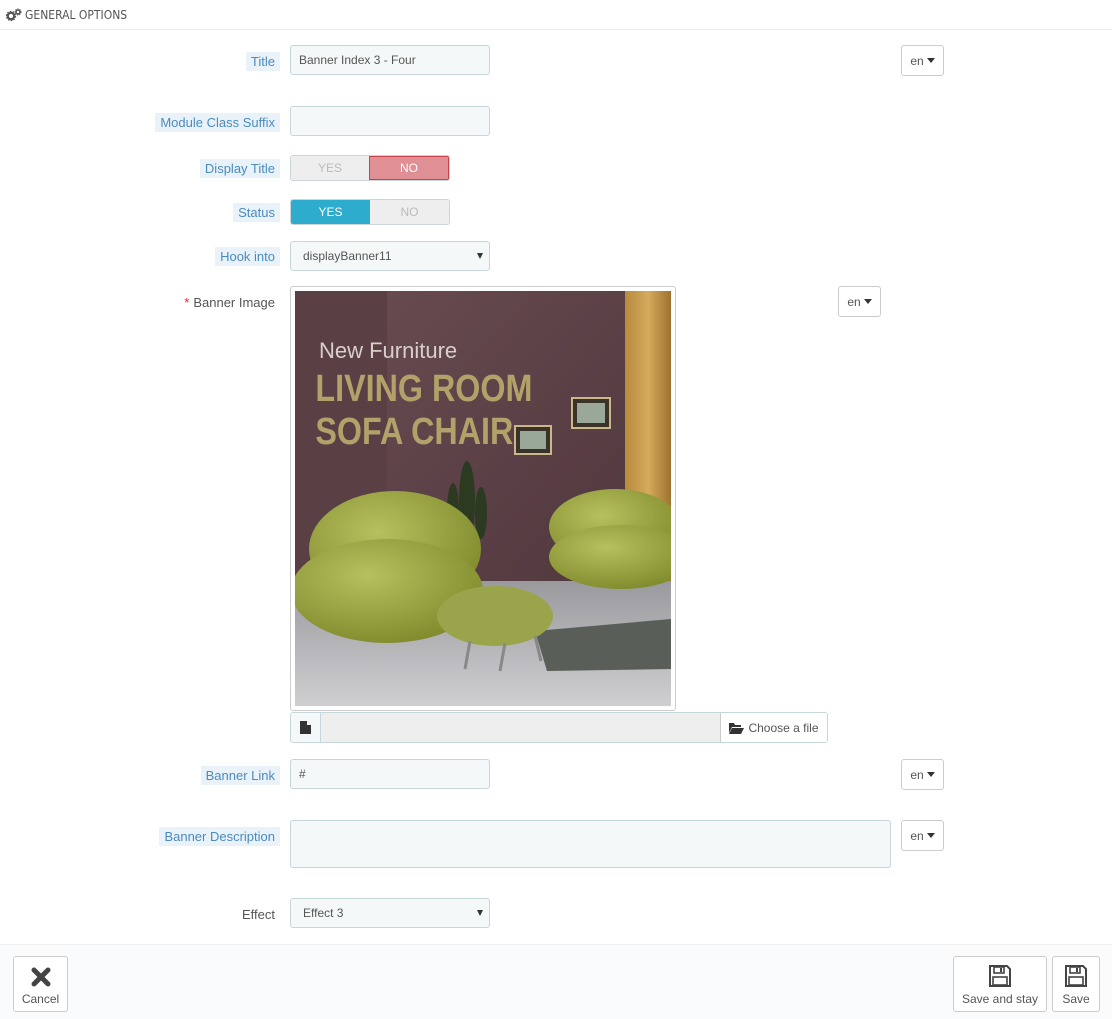  I want to click on banner-image-language-dropdown: en, so click(859, 301).